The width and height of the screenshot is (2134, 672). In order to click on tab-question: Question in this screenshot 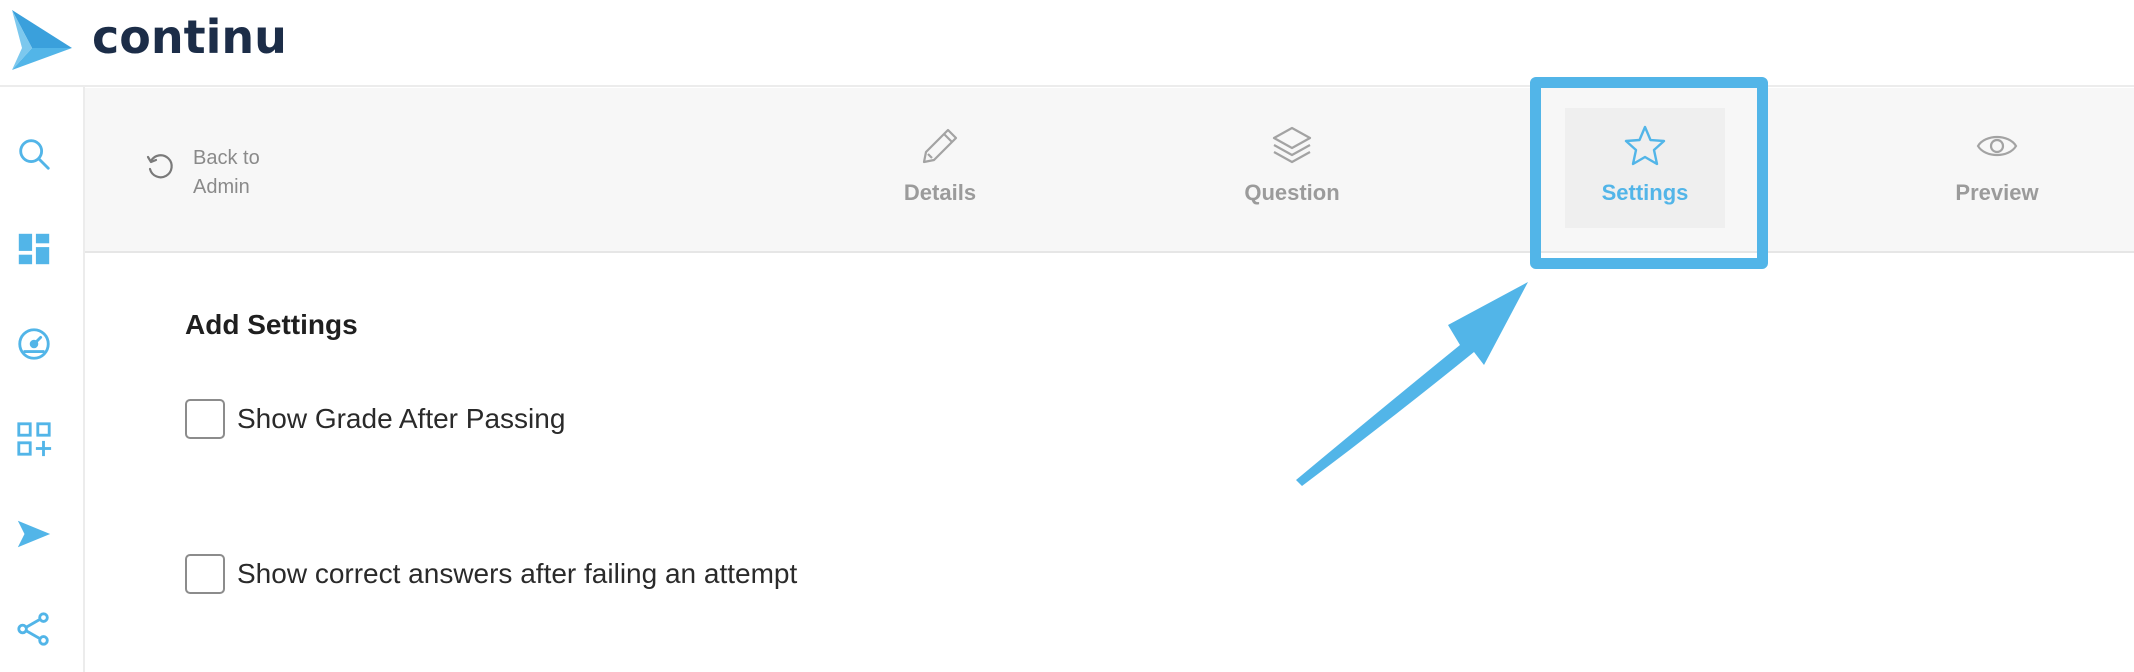, I will do `click(1292, 168)`.